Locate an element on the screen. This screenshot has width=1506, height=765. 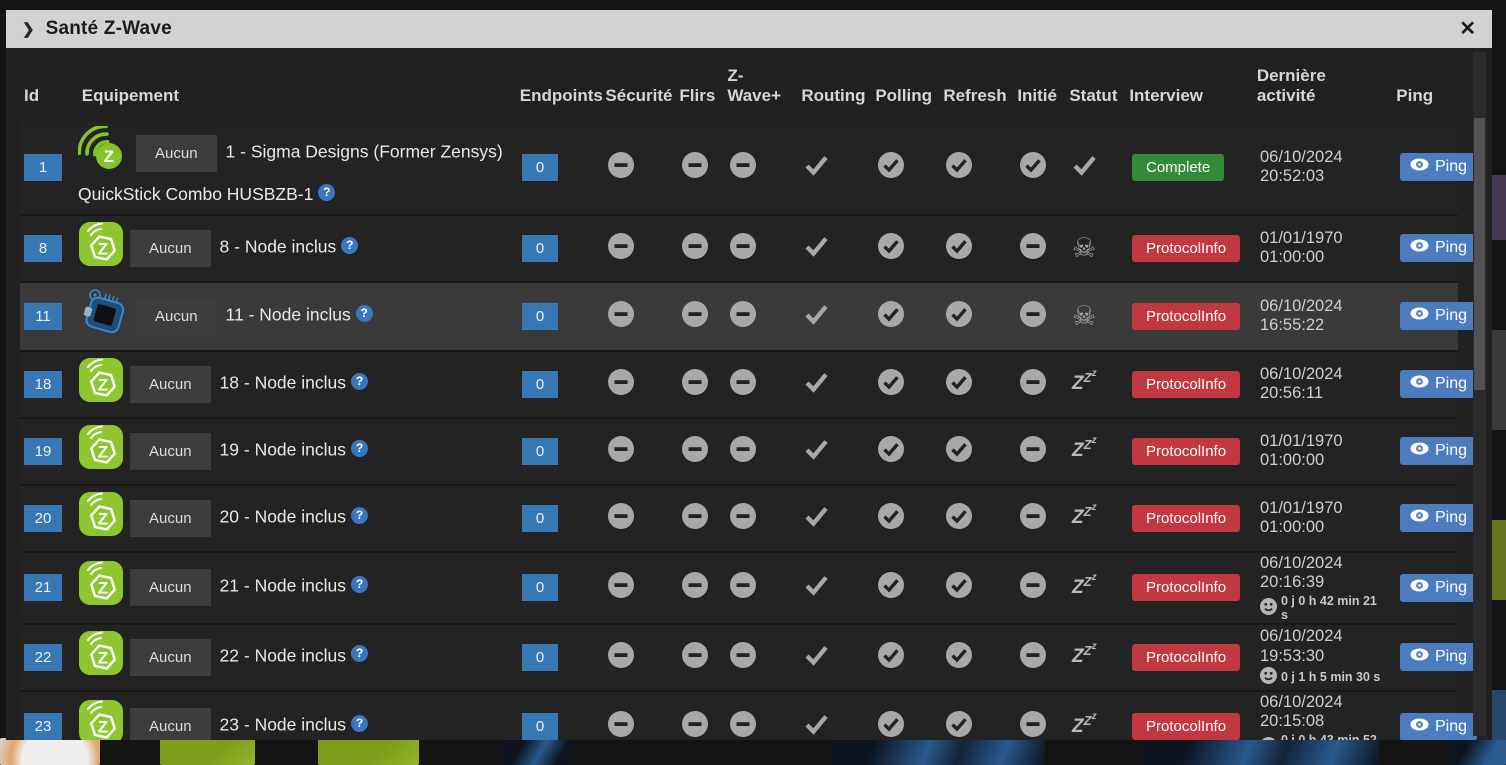
activity-duration-text: 0 j 1 h 5 min 30 s is located at coordinates (1331, 677).